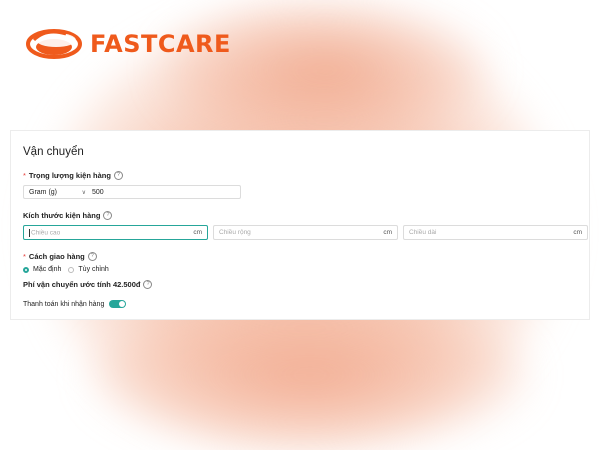 The image size is (600, 450). What do you see at coordinates (83, 192) in the screenshot?
I see `chevron-down-icon: ∨` at bounding box center [83, 192].